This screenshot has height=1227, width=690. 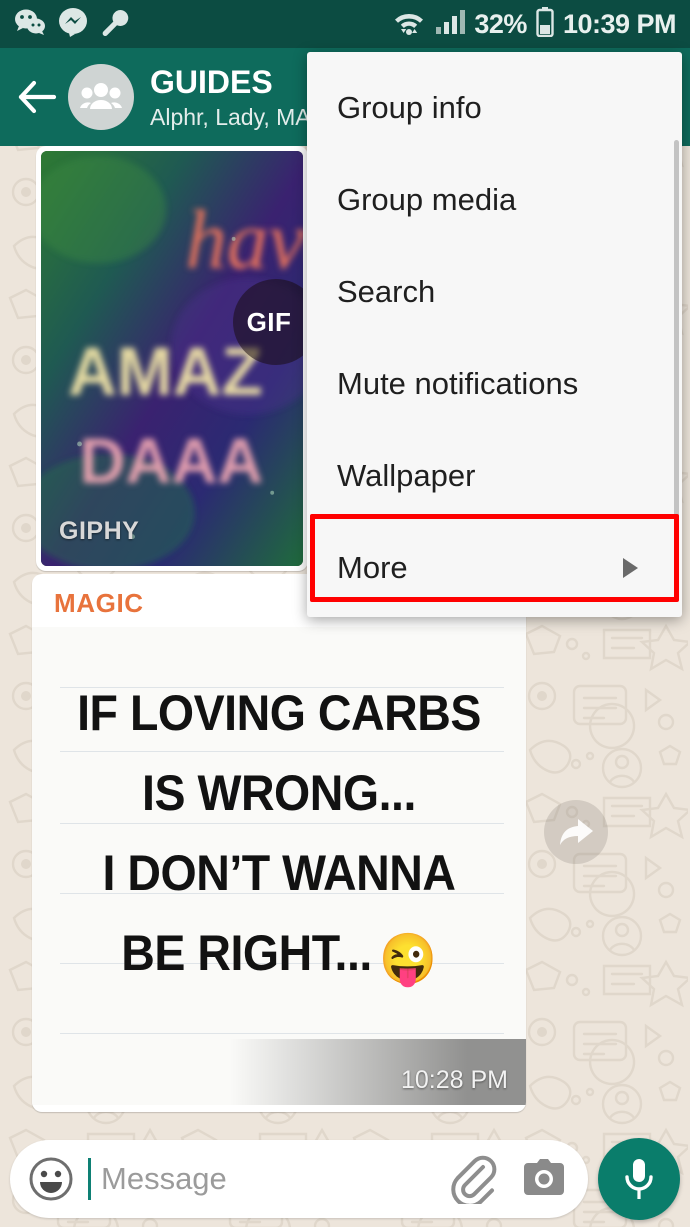 I want to click on camera-icon, so click(x=544, y=1179).